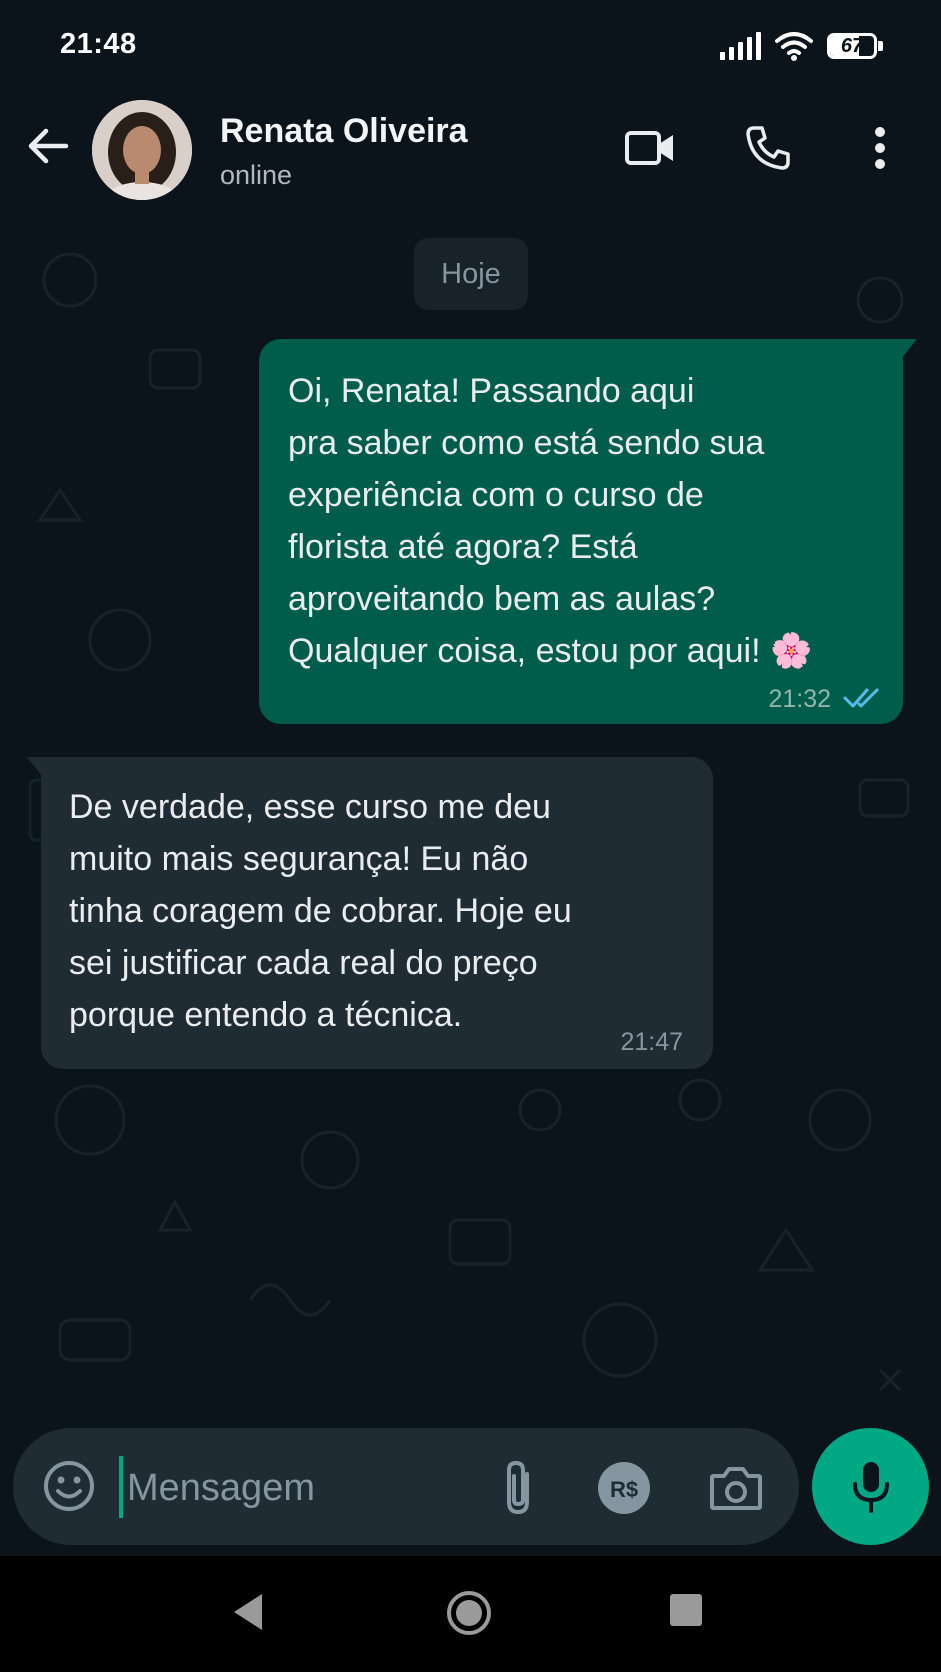 The height and width of the screenshot is (1672, 941). I want to click on video-call-button, so click(650, 148).